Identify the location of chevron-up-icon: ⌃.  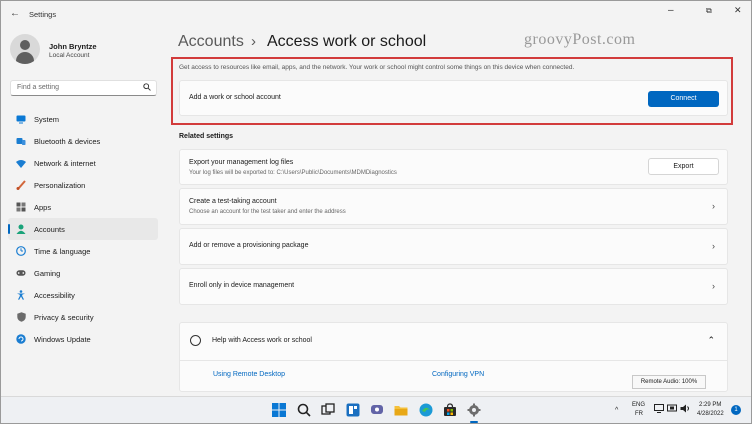
(711, 340).